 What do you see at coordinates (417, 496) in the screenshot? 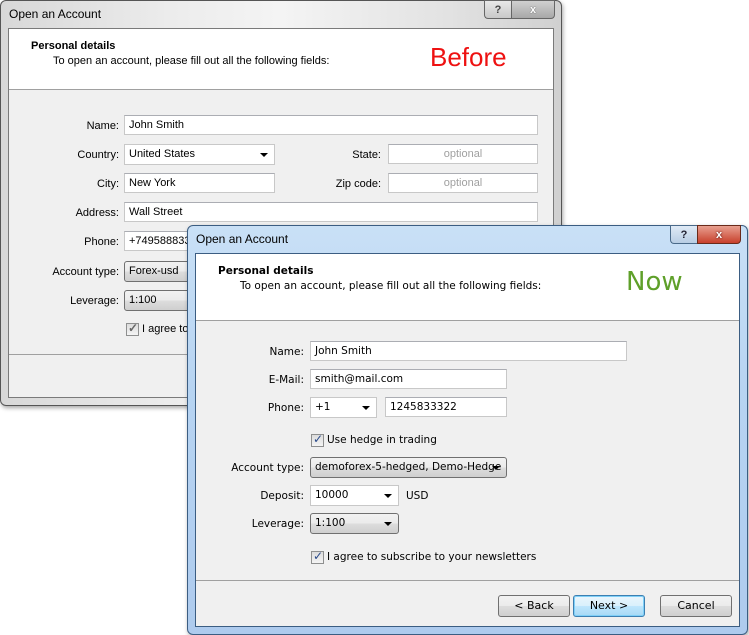
I see `now-deposit-currency: USD` at bounding box center [417, 496].